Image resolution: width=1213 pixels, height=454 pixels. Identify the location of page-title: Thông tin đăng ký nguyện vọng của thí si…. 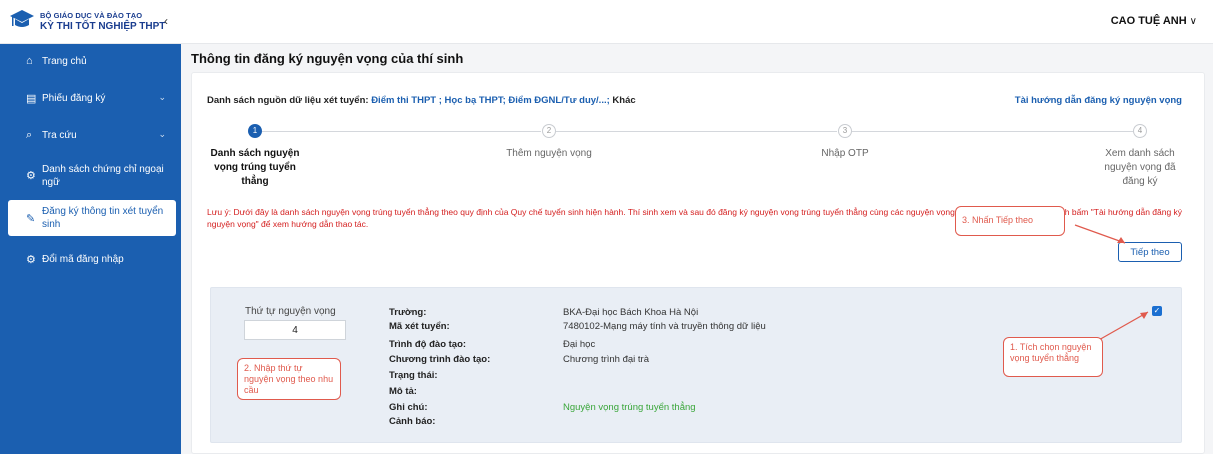
(327, 58).